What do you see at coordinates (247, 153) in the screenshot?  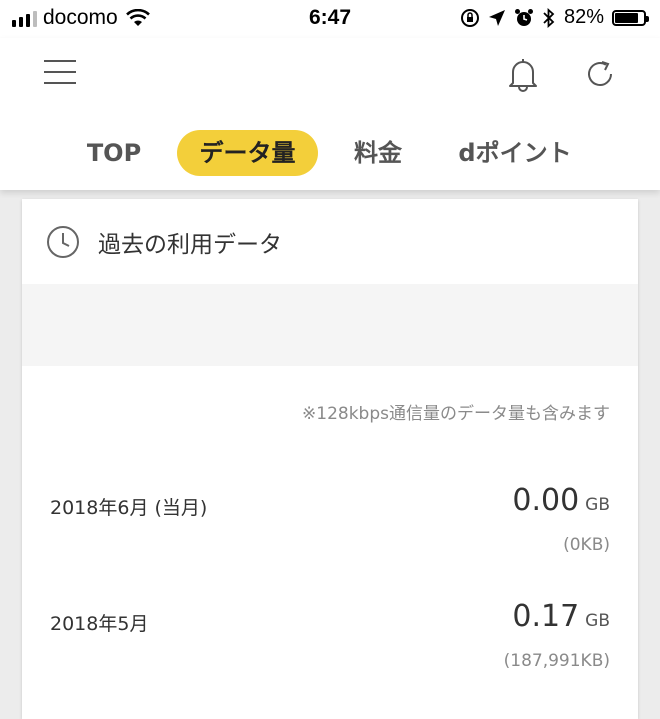 I see `tab-data-usage: データ量` at bounding box center [247, 153].